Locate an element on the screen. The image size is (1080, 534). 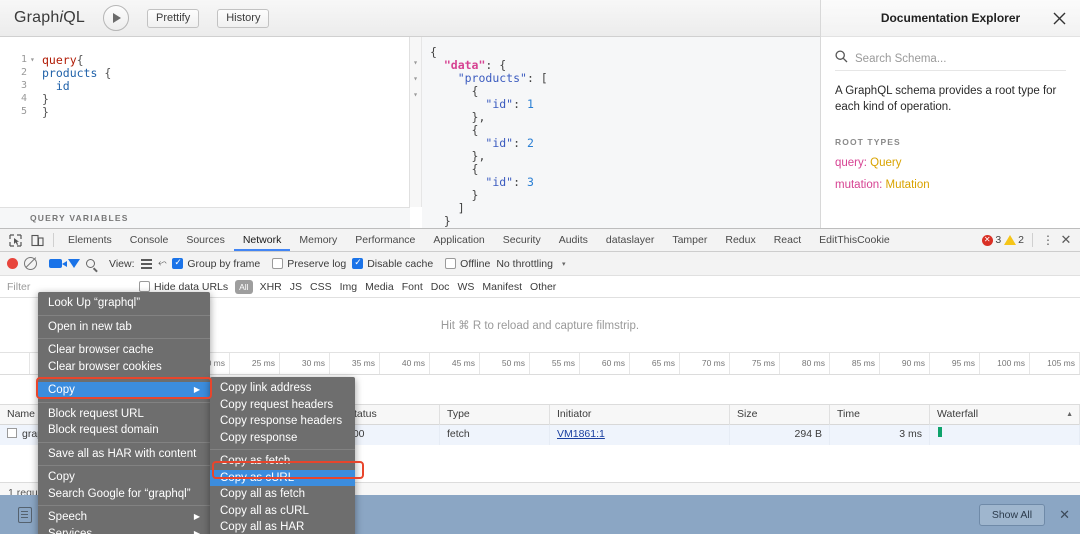
preserve-log-checkbox is located at coordinates (278, 263).